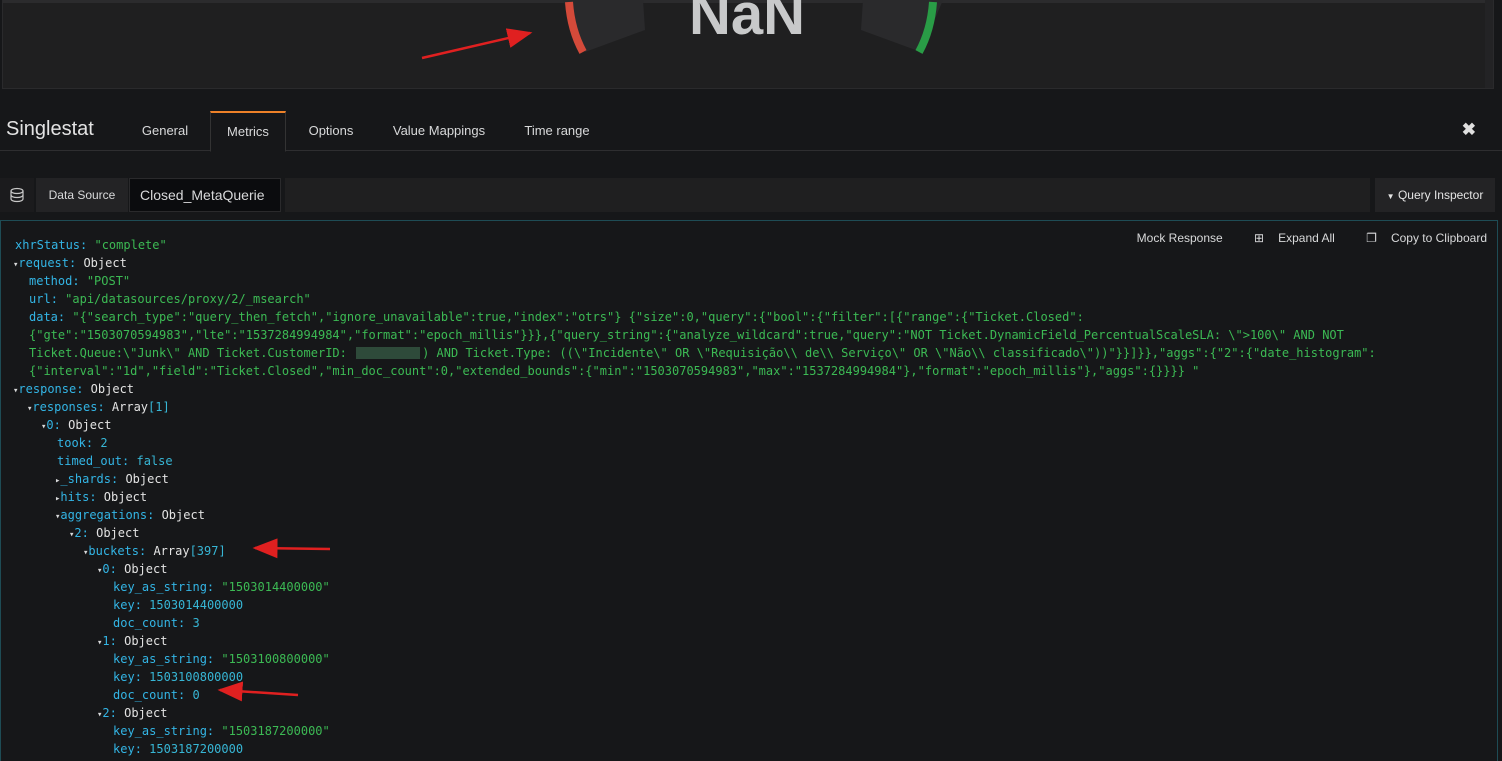  Describe the element at coordinates (694, 587) in the screenshot. I see `json-tree-row: key_as_string: "1503014400000"` at that location.